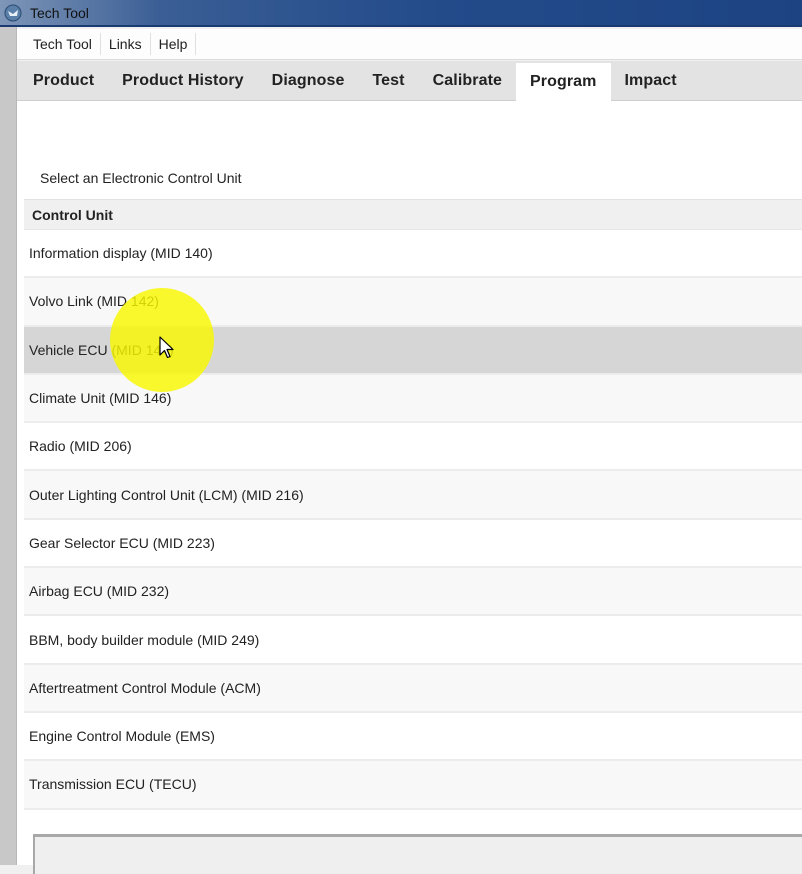  What do you see at coordinates (126, 44) in the screenshot?
I see `menu-links: Links` at bounding box center [126, 44].